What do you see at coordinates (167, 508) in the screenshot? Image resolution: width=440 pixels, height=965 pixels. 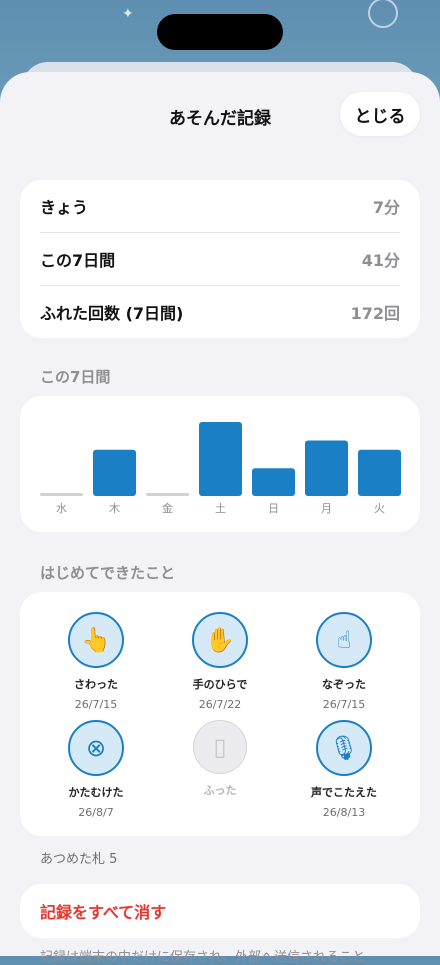 I see `day-label: 金` at bounding box center [167, 508].